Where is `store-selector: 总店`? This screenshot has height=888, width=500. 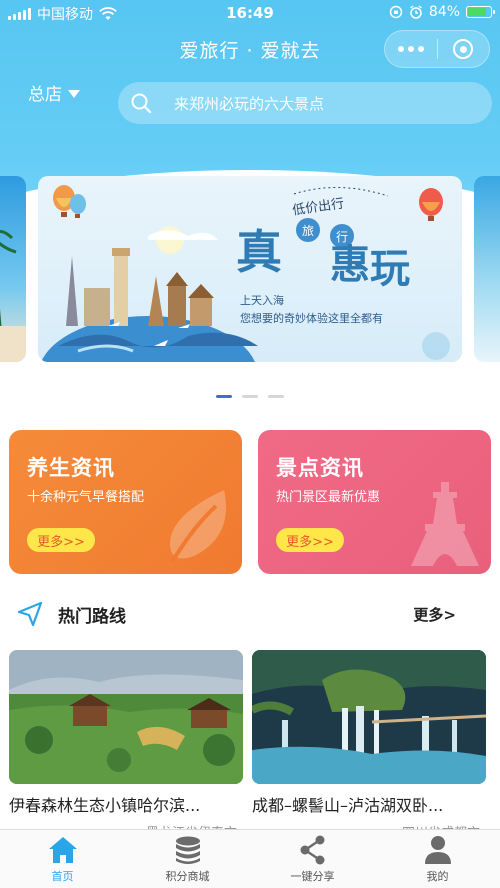
store-selector: 总店 is located at coordinates (54, 92).